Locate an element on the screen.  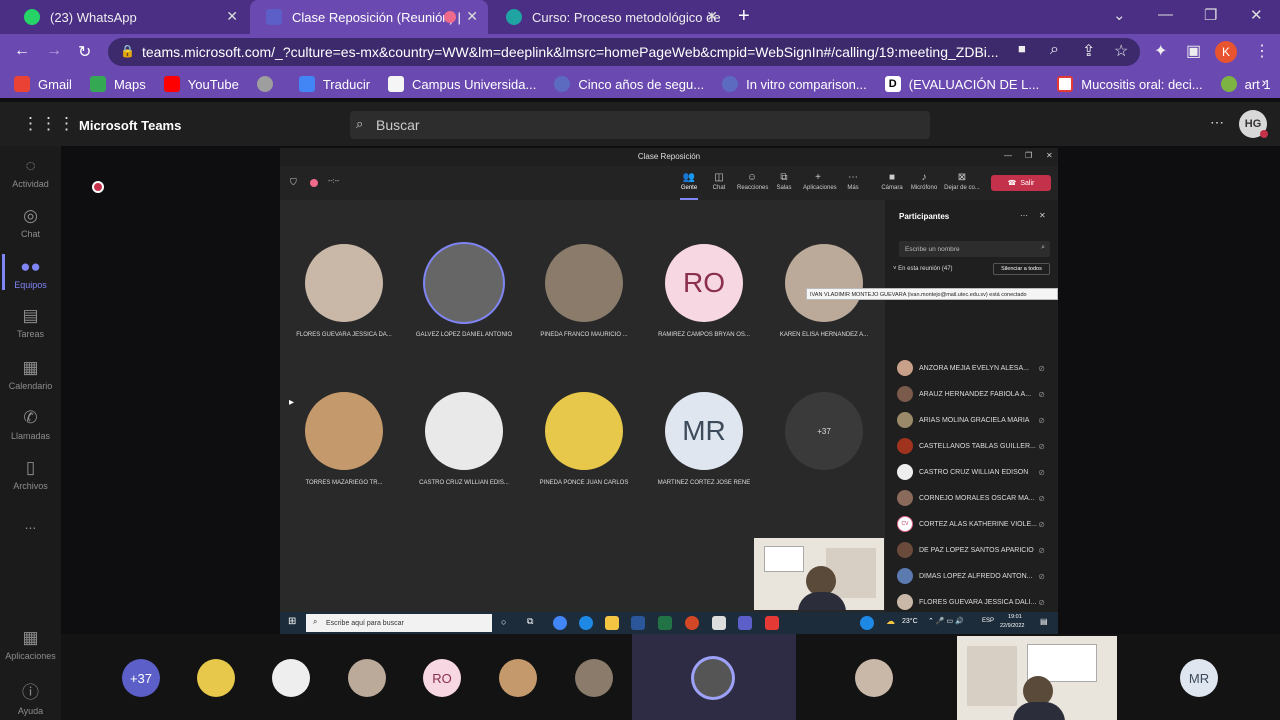
bookmark-gmail: Gmail is located at coordinates (43, 84).